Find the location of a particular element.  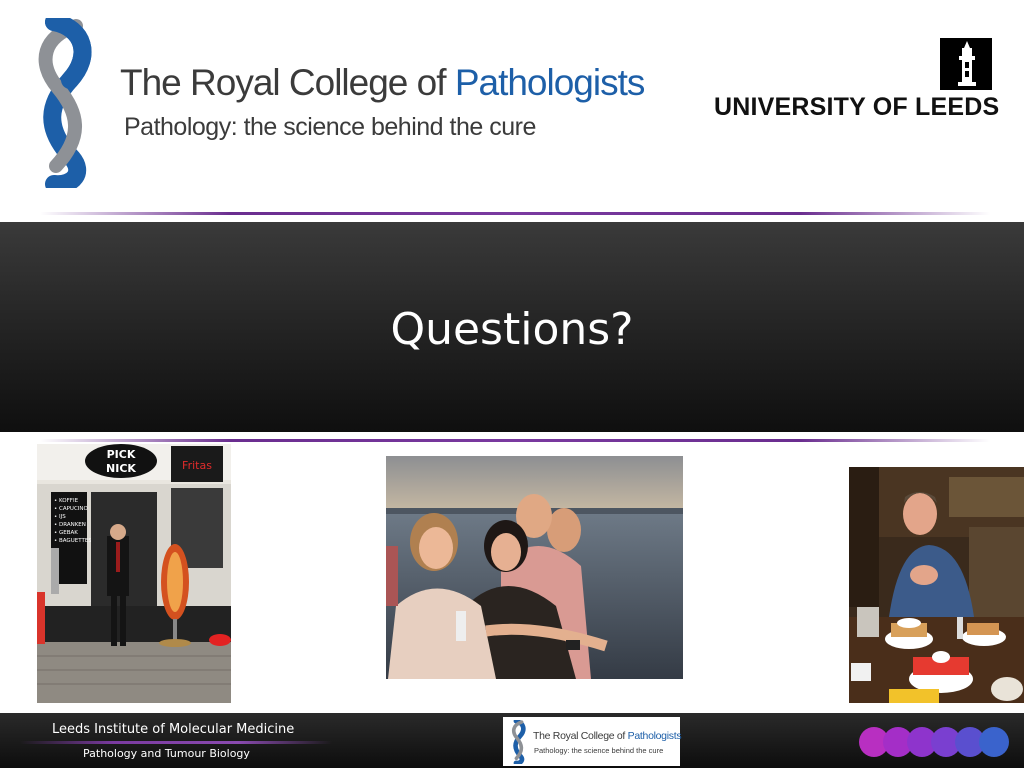

group-waterfront-image is located at coordinates (534, 567).